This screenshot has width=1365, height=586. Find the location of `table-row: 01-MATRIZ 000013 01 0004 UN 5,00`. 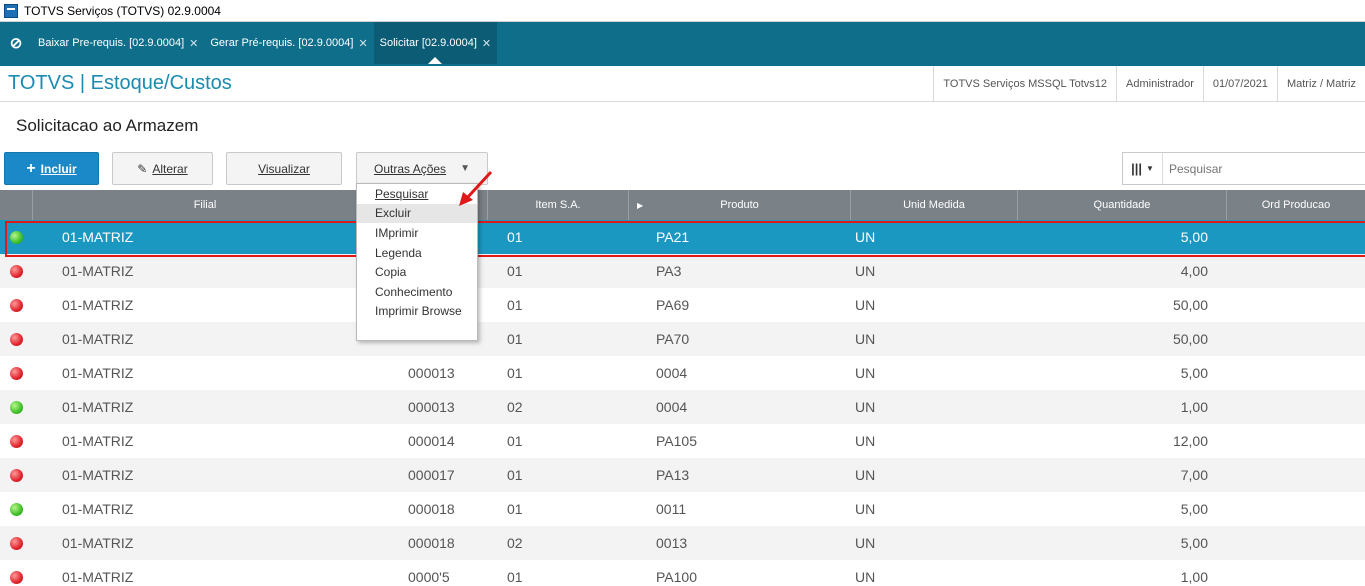

table-row: 01-MATRIZ 000013 01 0004 UN 5,00 is located at coordinates (682, 373).